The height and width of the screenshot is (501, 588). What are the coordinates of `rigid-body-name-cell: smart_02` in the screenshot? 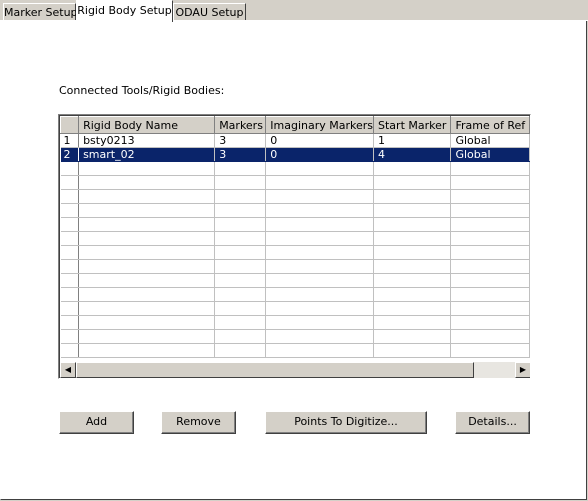 It's located at (147, 154).